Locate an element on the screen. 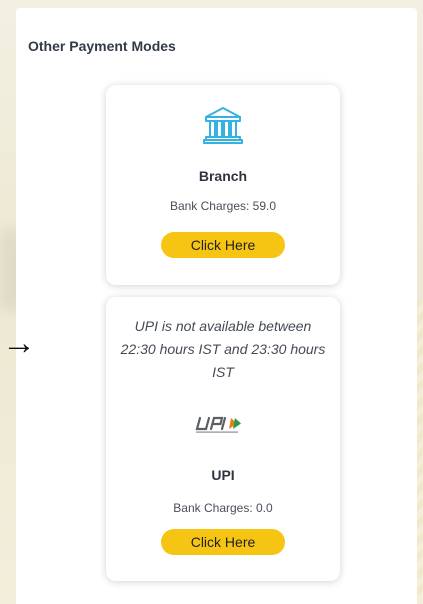  upi-logo-icon is located at coordinates (218, 424).